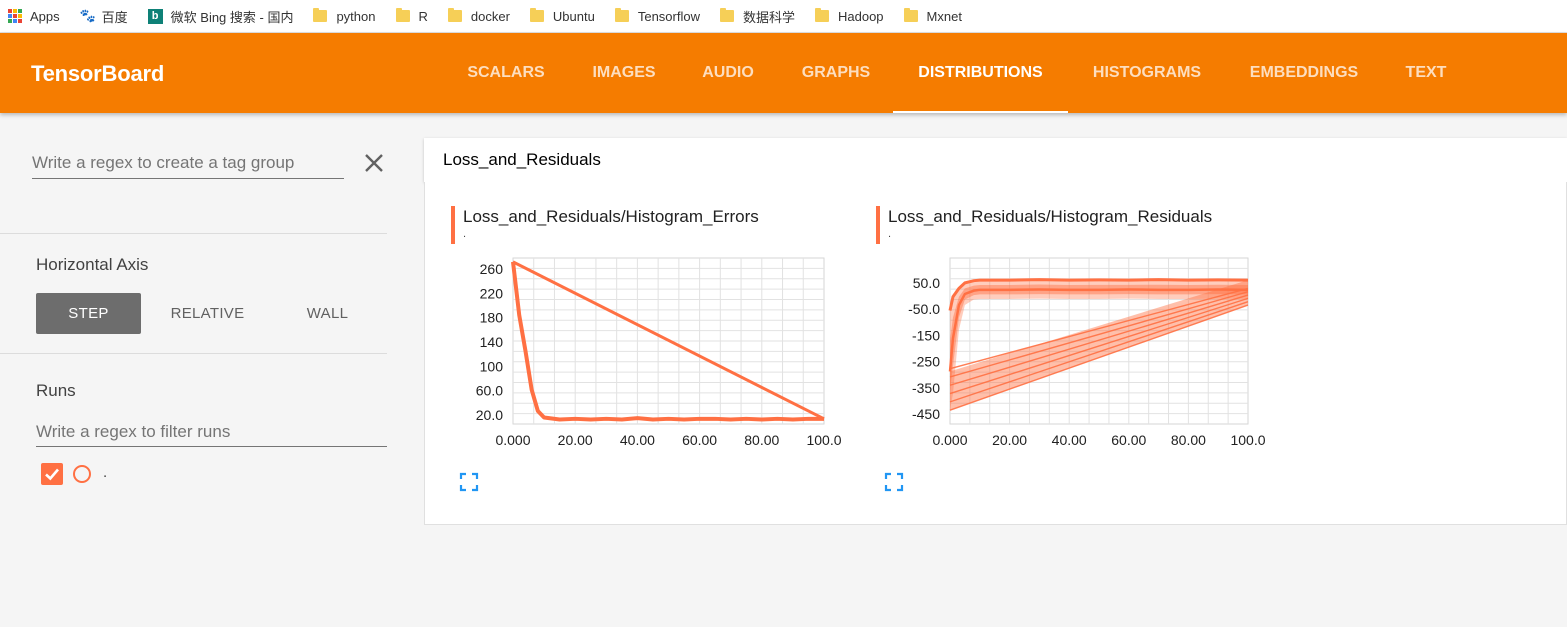 The image size is (1567, 627). What do you see at coordinates (489, 415) in the screenshot?
I see `y-tick-label: 20.0` at bounding box center [489, 415].